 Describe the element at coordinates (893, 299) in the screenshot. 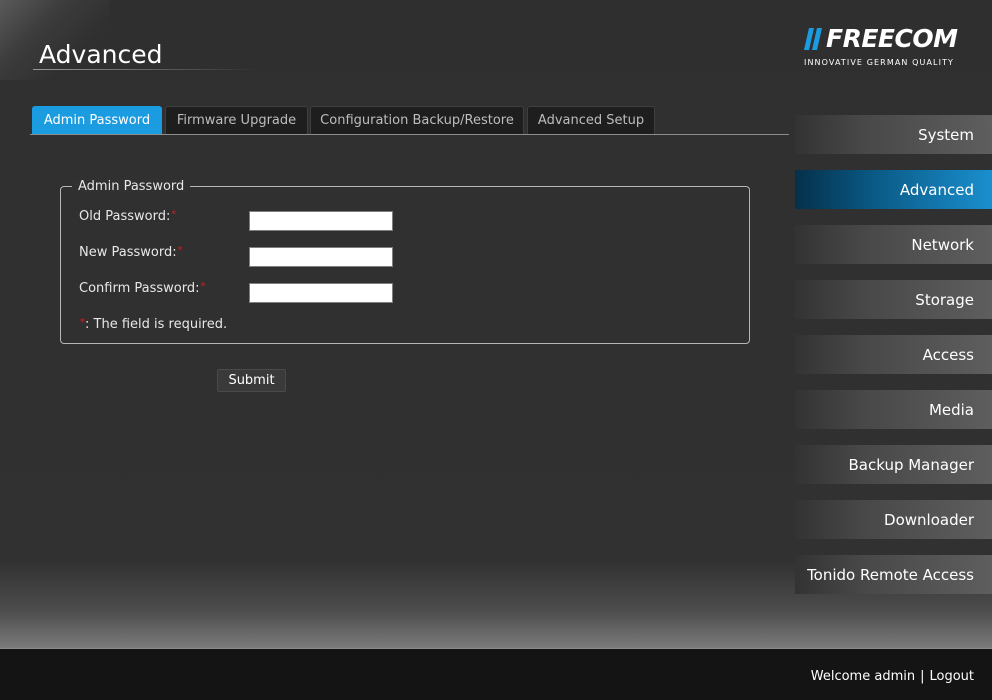

I see `sidebar-item-storage: Storage` at that location.